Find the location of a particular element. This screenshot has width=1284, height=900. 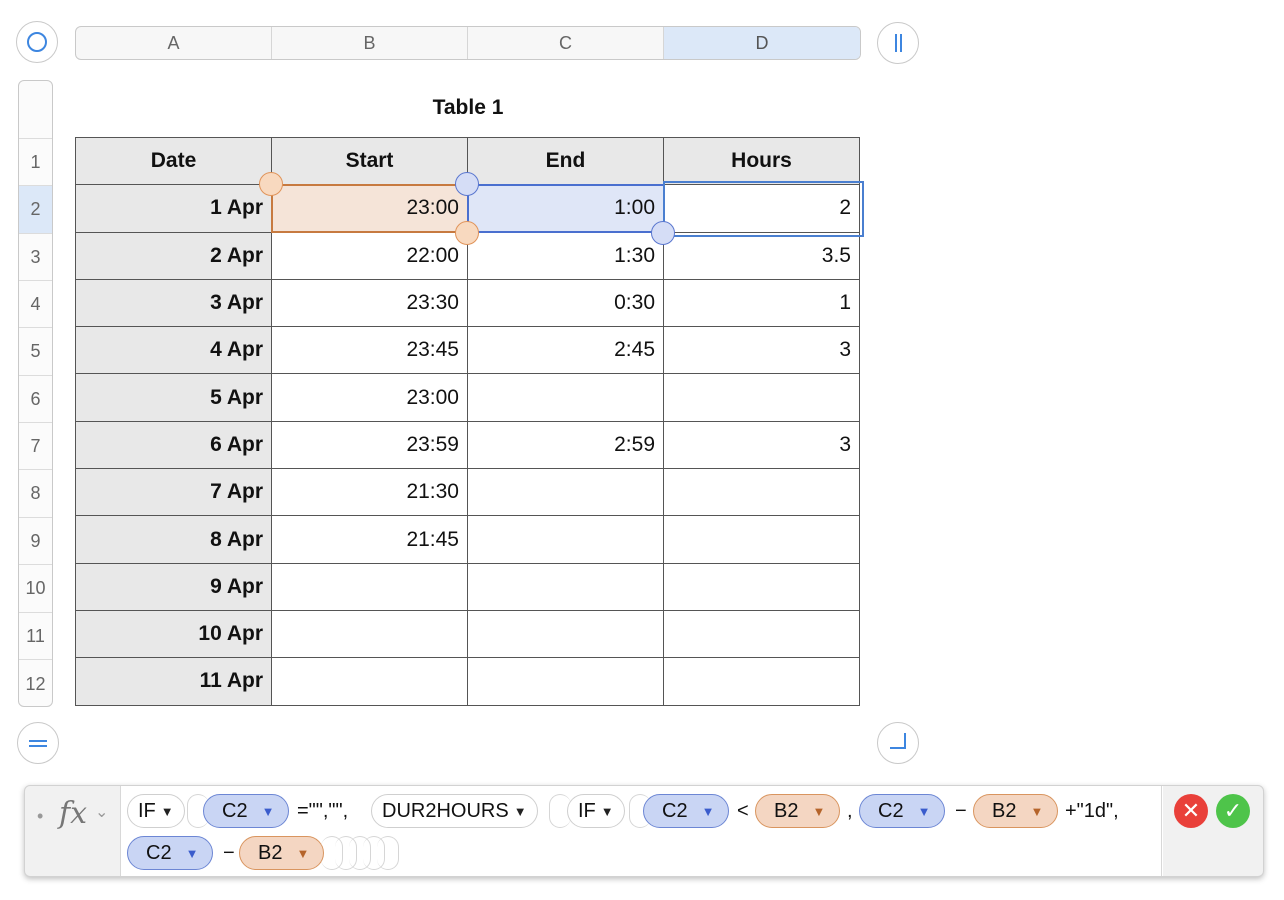

date-cell: 11 Apr is located at coordinates (173, 681).